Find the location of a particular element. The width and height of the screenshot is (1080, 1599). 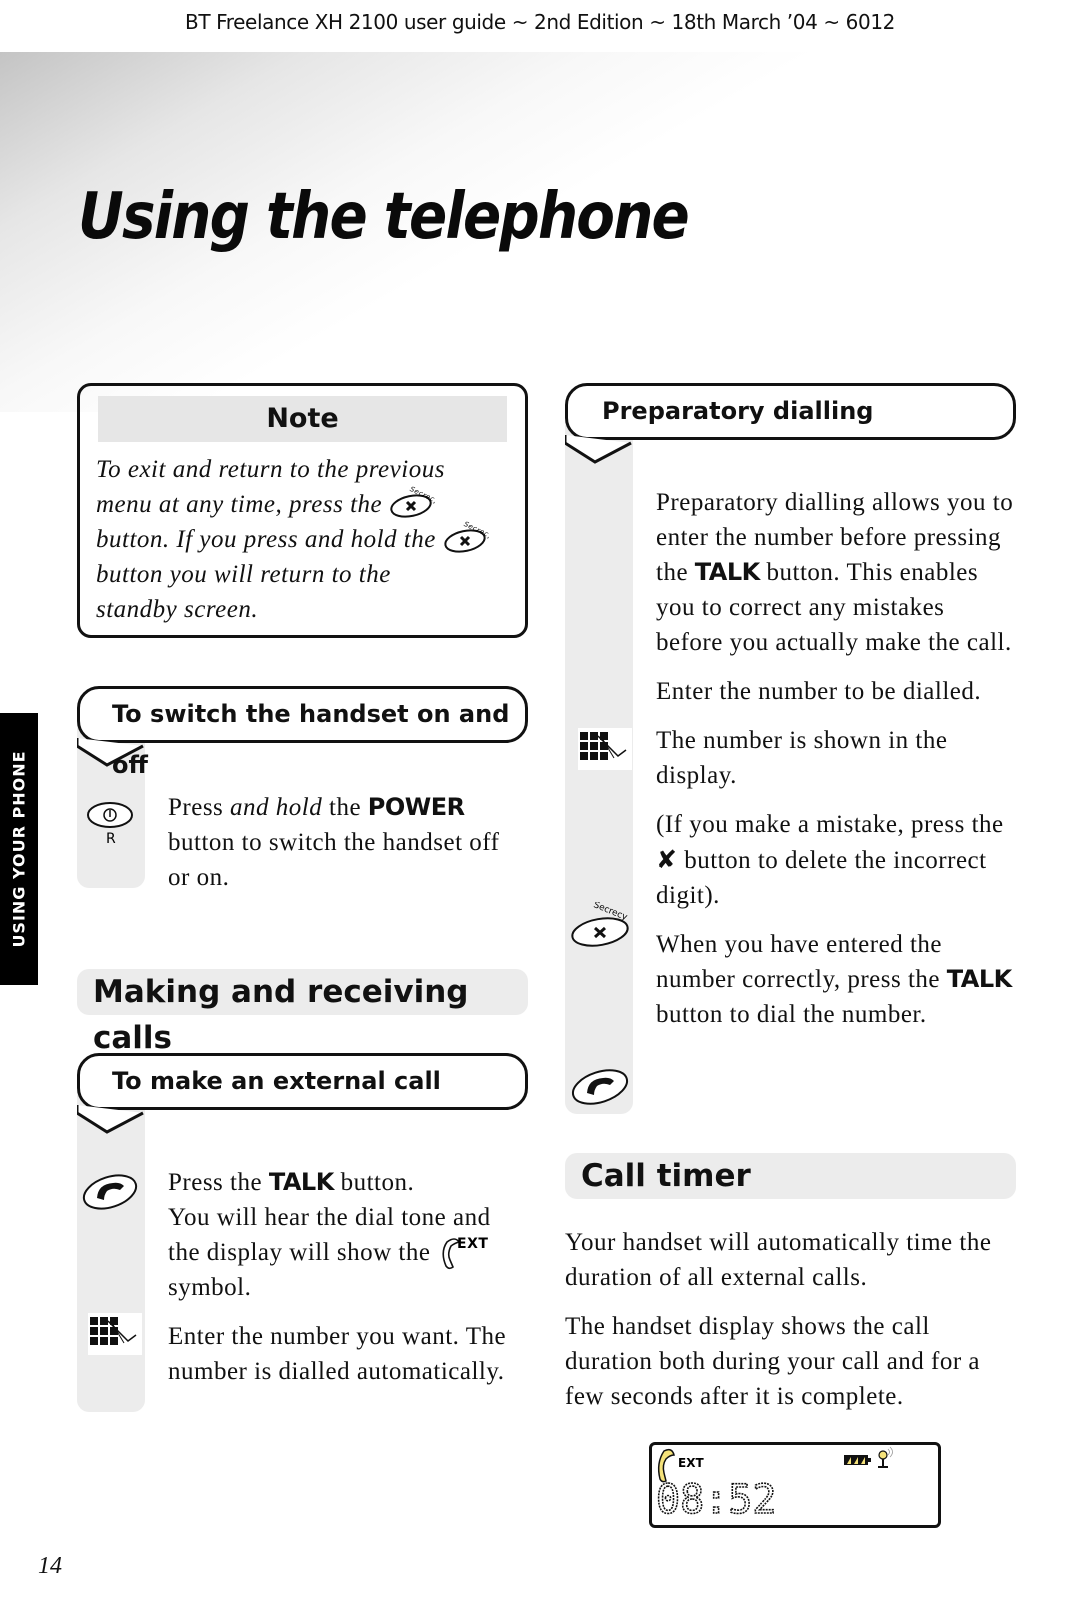

page-number: 14 is located at coordinates (50, 1566).